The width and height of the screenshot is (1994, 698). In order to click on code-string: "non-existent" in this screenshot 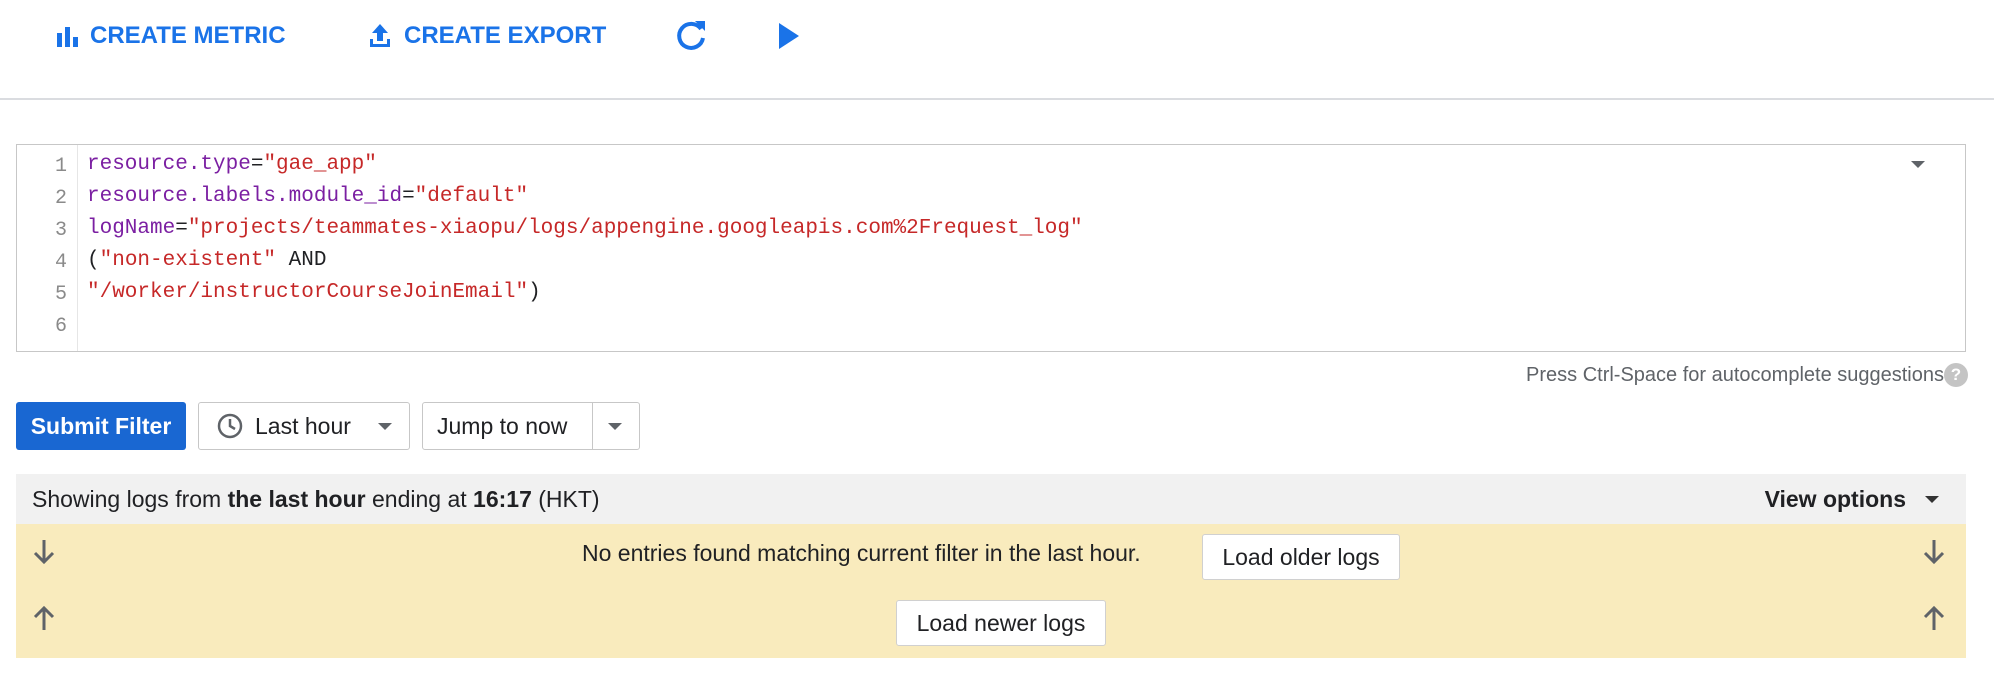, I will do `click(188, 260)`.